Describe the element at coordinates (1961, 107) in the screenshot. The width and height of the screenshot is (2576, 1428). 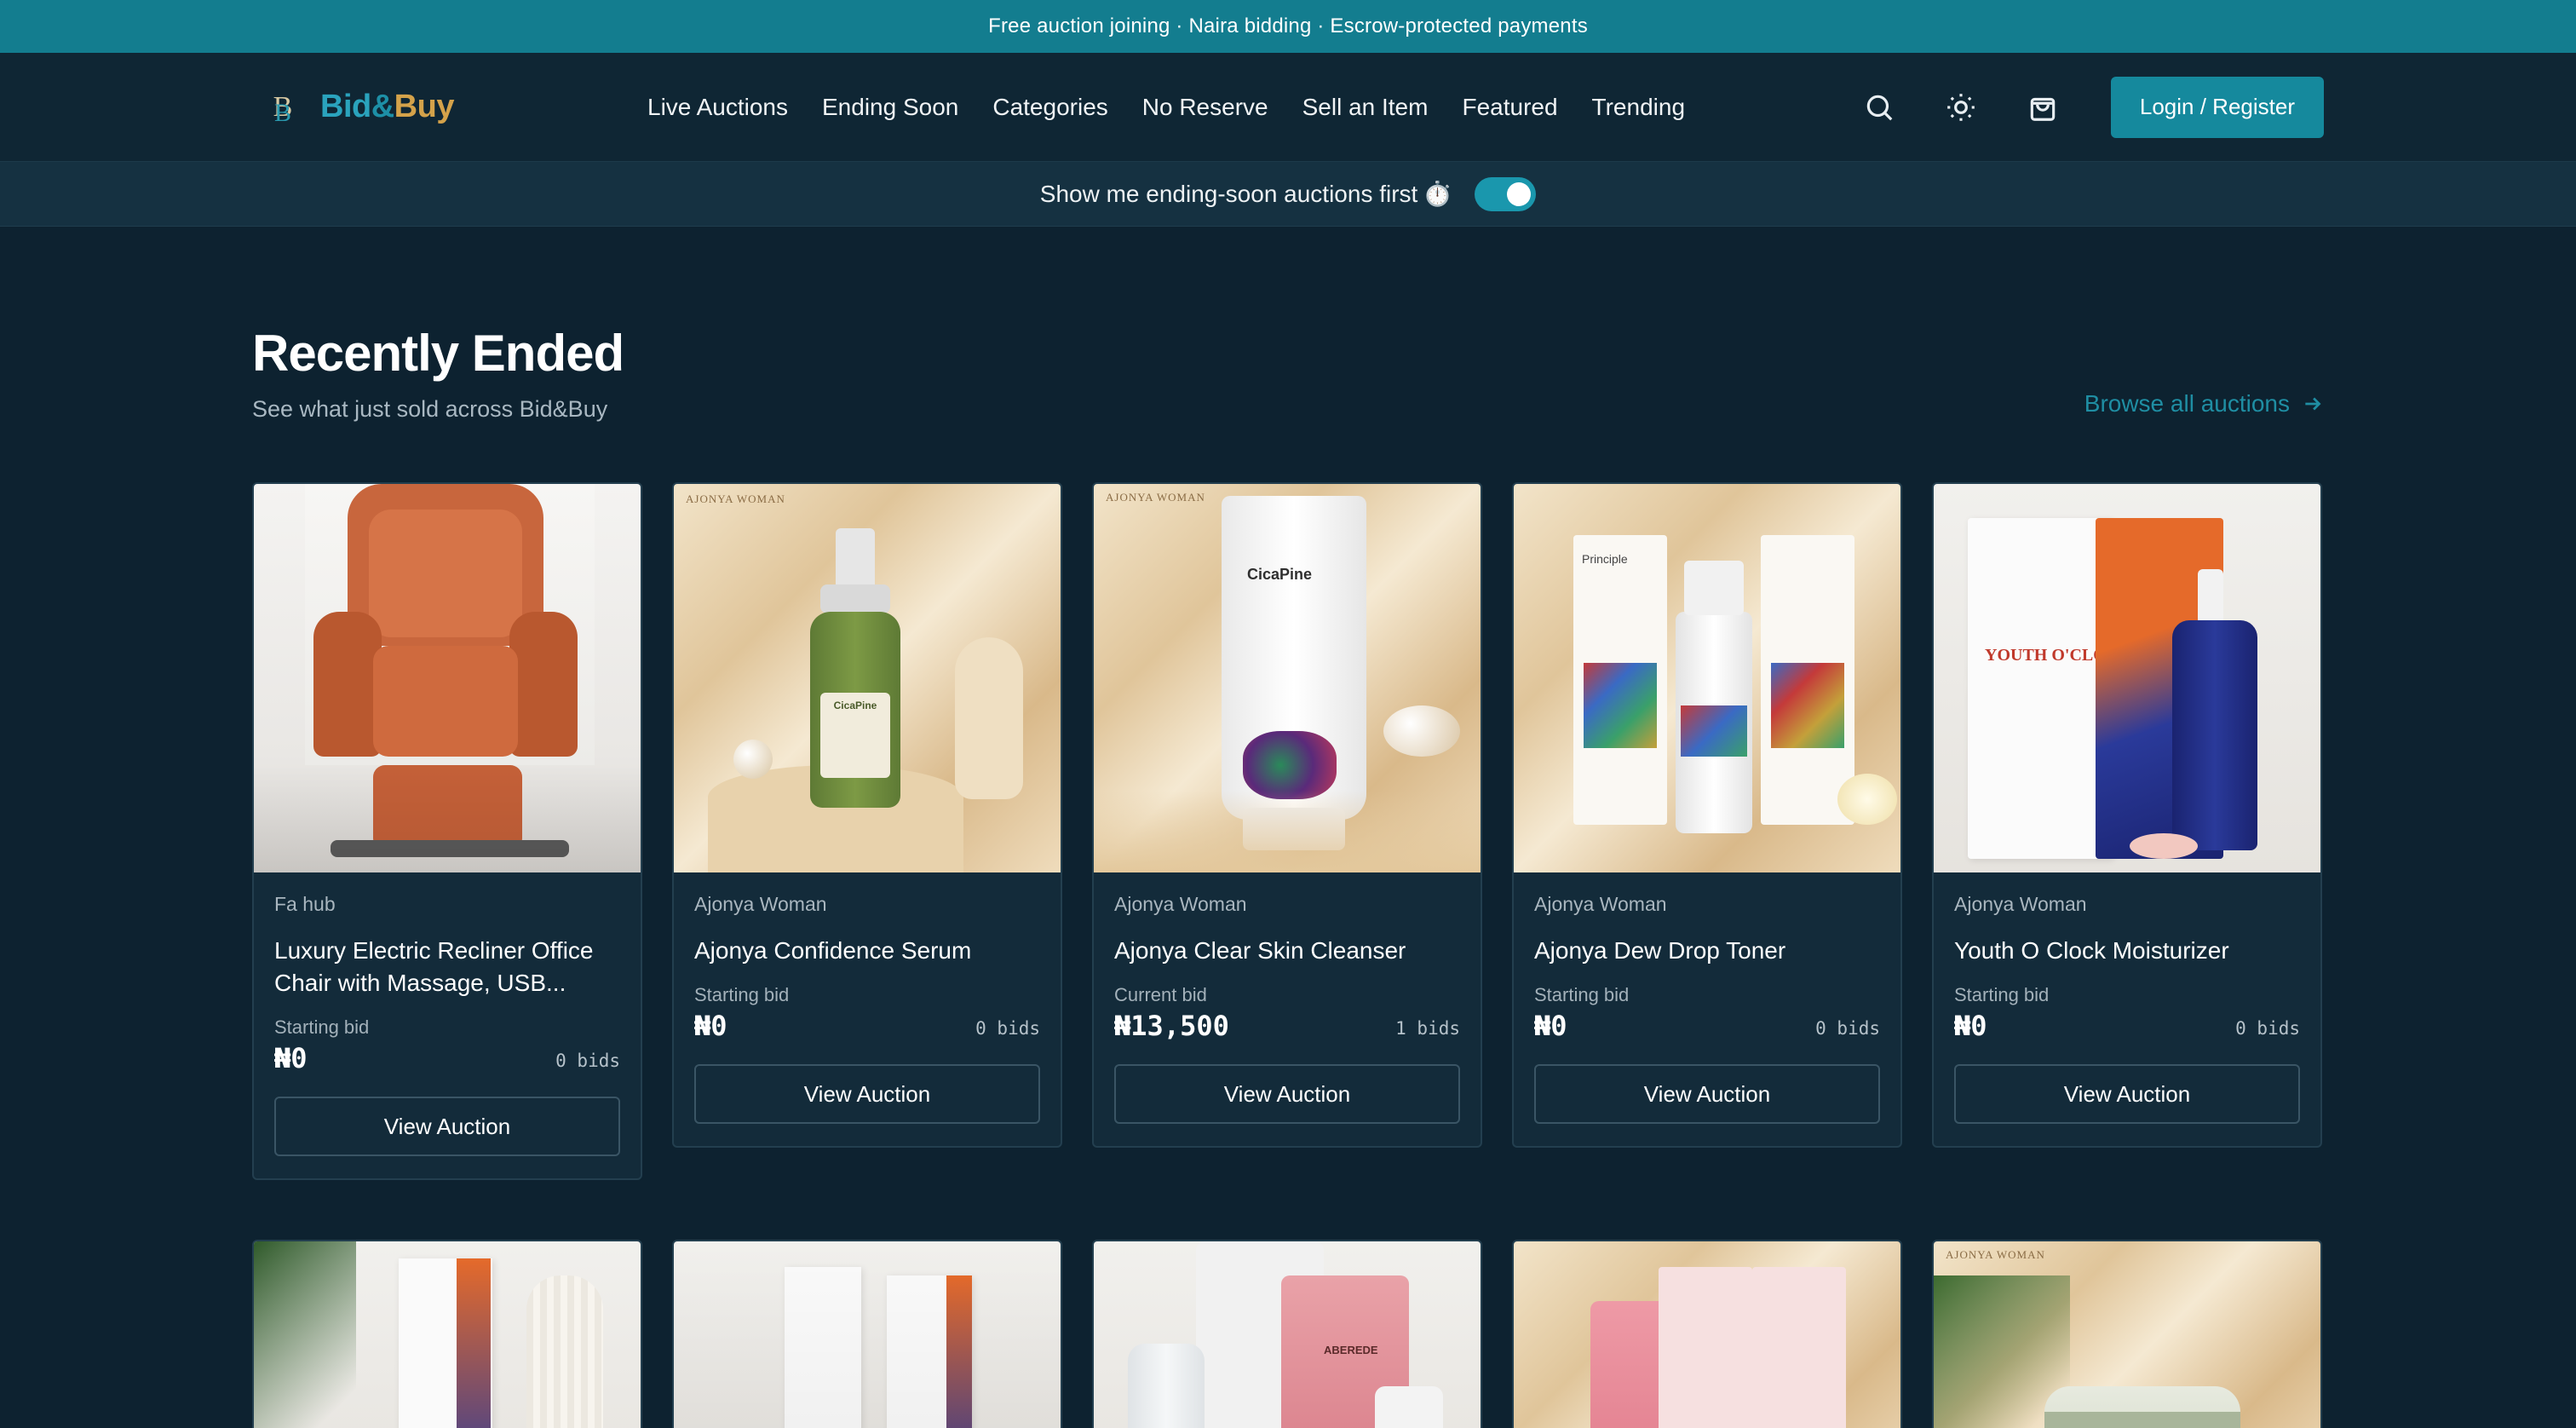
I see `sun-icon` at that location.